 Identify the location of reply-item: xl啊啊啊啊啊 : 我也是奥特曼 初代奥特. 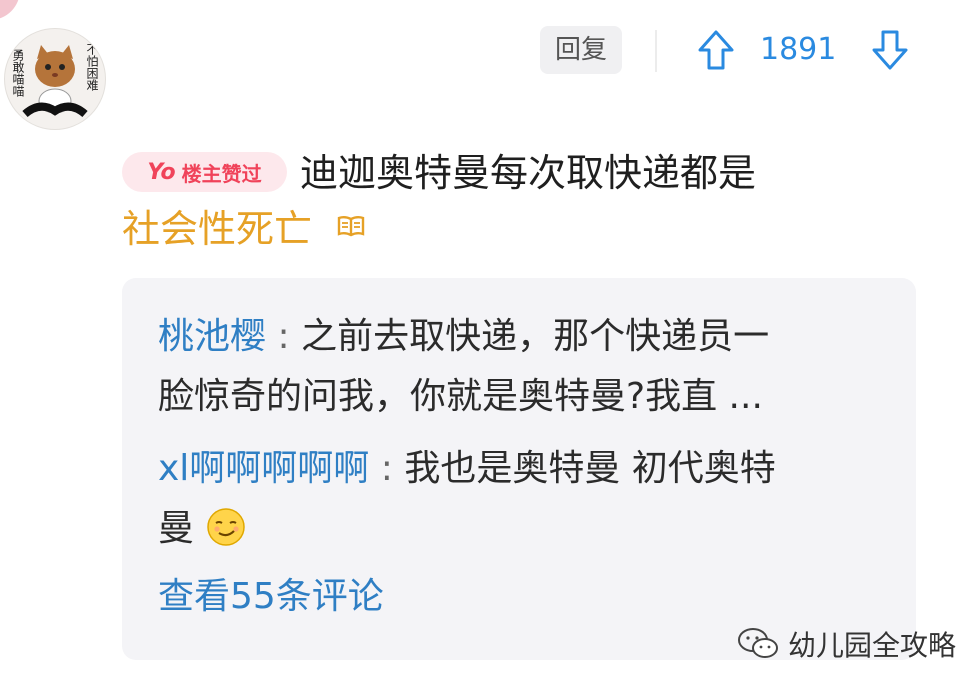
(467, 469).